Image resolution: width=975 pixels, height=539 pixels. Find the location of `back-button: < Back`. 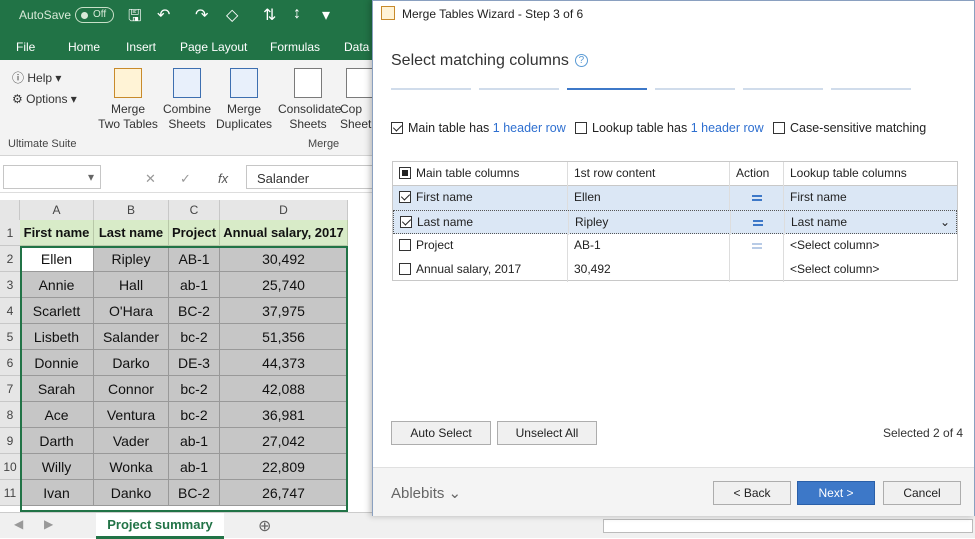

back-button: < Back is located at coordinates (752, 493).